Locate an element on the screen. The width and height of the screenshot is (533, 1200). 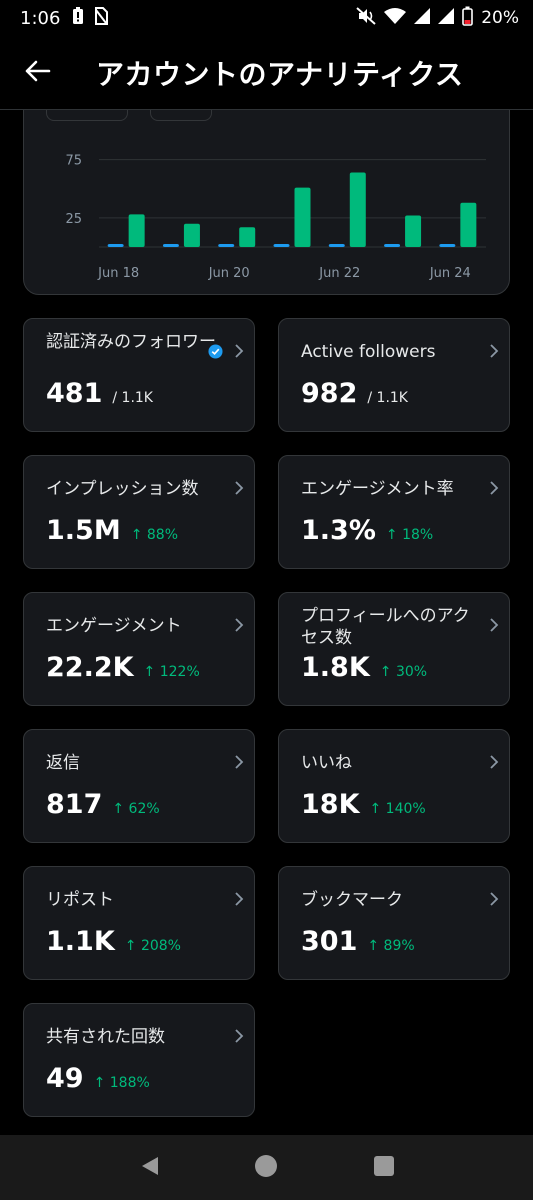
metric-card: プロフィールへのアクセス数 1.8K ↑ 30% is located at coordinates (394, 649).